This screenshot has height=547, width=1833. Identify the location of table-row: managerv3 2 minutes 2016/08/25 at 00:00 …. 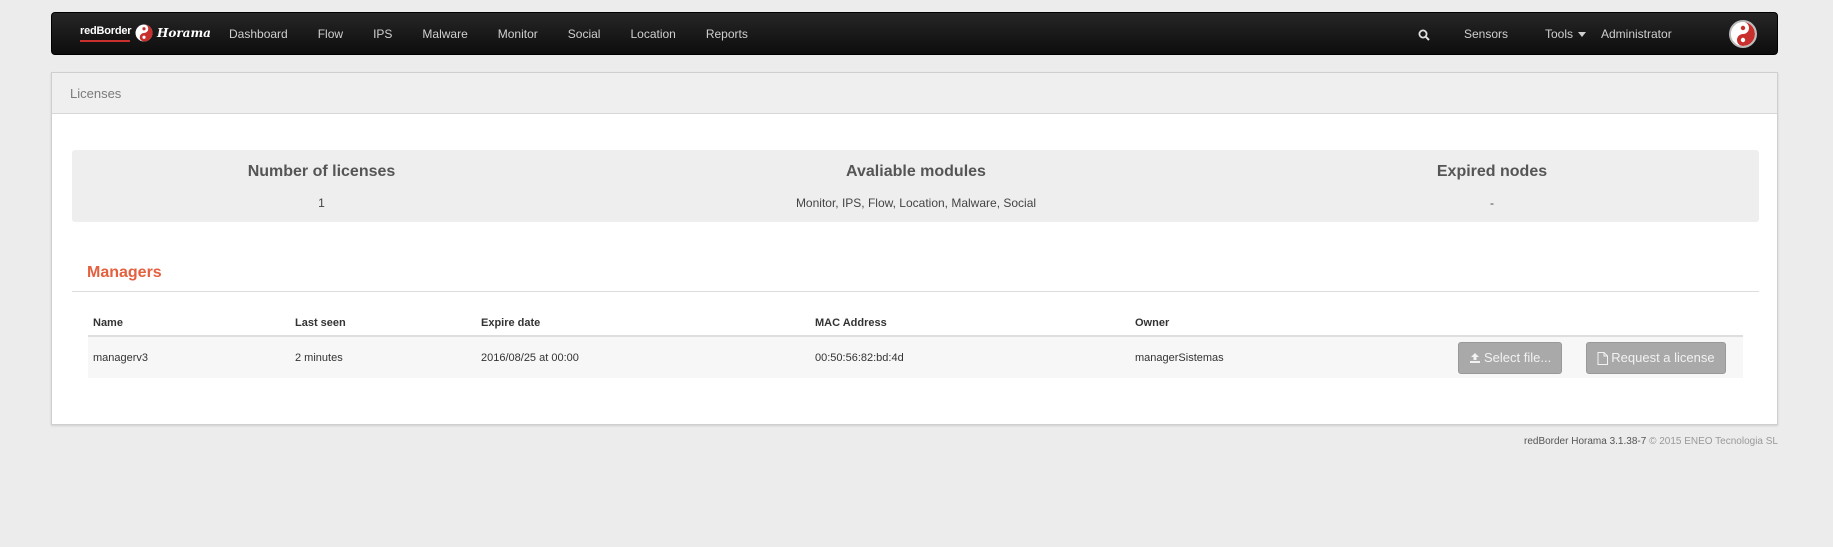
(915, 357).